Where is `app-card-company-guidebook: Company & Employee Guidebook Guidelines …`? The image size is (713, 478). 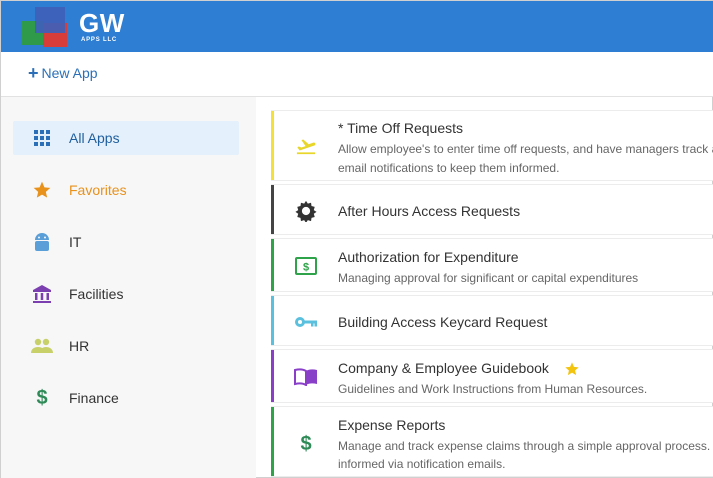 app-card-company-guidebook: Company & Employee Guidebook Guidelines … is located at coordinates (492, 376).